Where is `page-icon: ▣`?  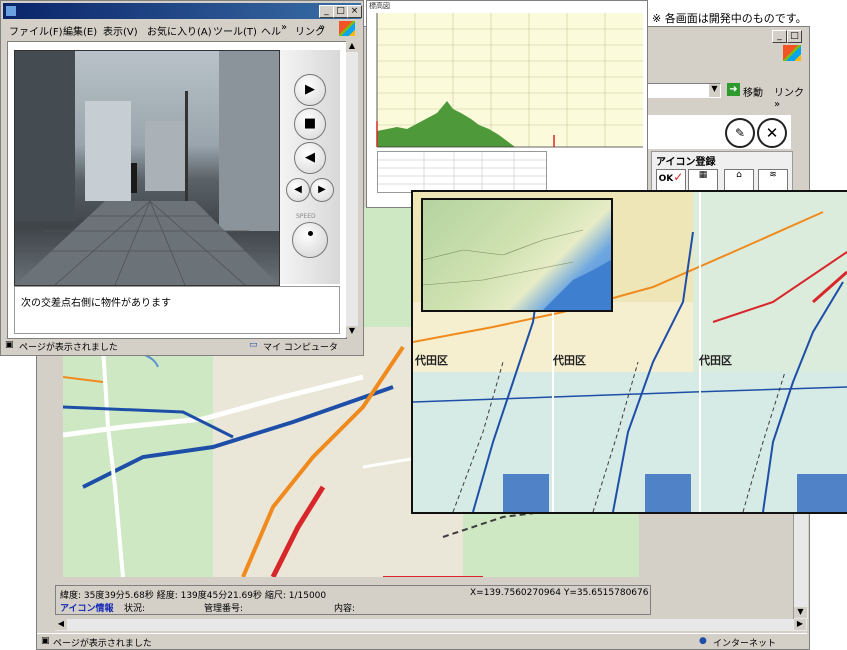 page-icon: ▣ is located at coordinates (45, 641).